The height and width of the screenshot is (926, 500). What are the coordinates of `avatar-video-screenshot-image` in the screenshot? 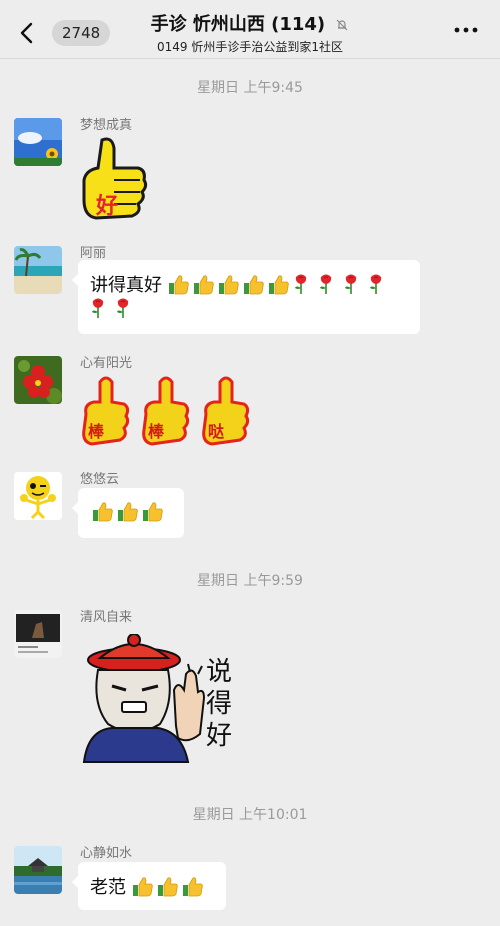 It's located at (38, 634).